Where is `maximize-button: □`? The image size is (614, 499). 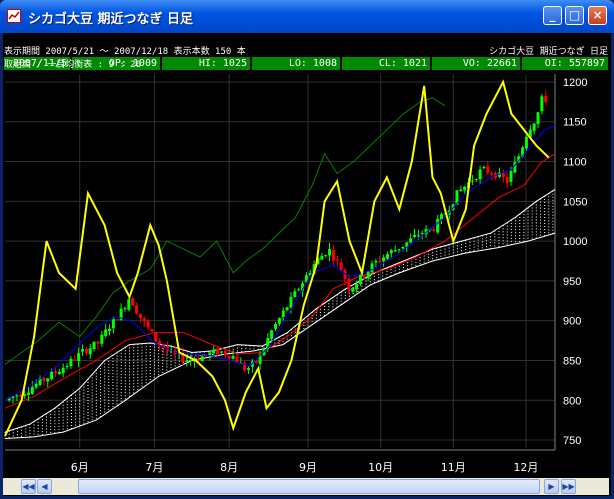 maximize-button: □ is located at coordinates (574, 15).